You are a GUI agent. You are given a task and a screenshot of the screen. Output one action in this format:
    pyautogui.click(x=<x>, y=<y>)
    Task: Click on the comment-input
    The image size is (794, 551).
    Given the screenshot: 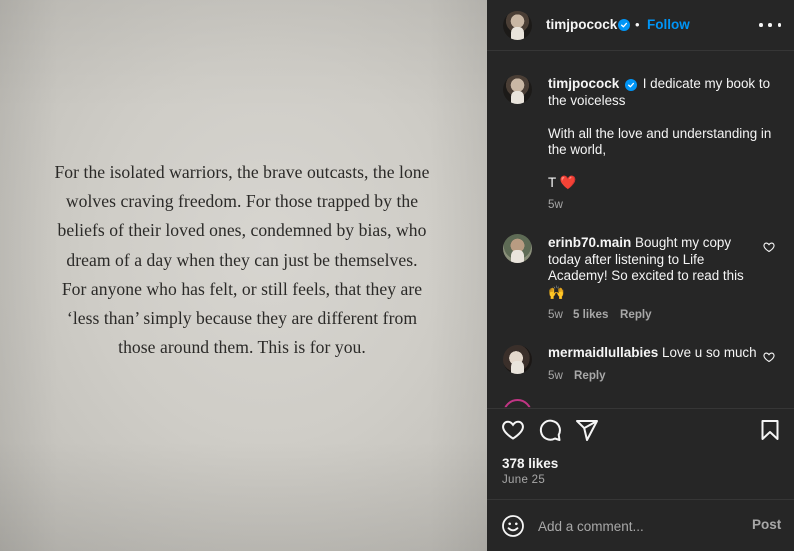 What is the action you would take?
    pyautogui.click(x=638, y=526)
    